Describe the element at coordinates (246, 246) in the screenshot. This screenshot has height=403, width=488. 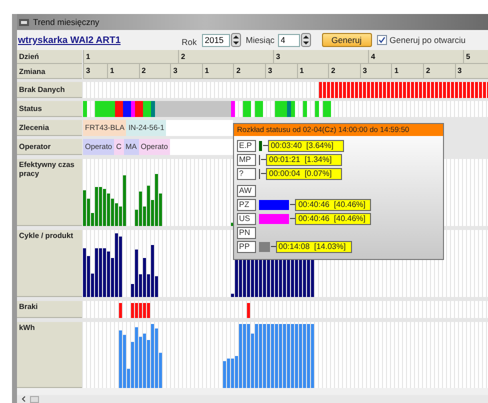
I see `status-code: PP` at that location.